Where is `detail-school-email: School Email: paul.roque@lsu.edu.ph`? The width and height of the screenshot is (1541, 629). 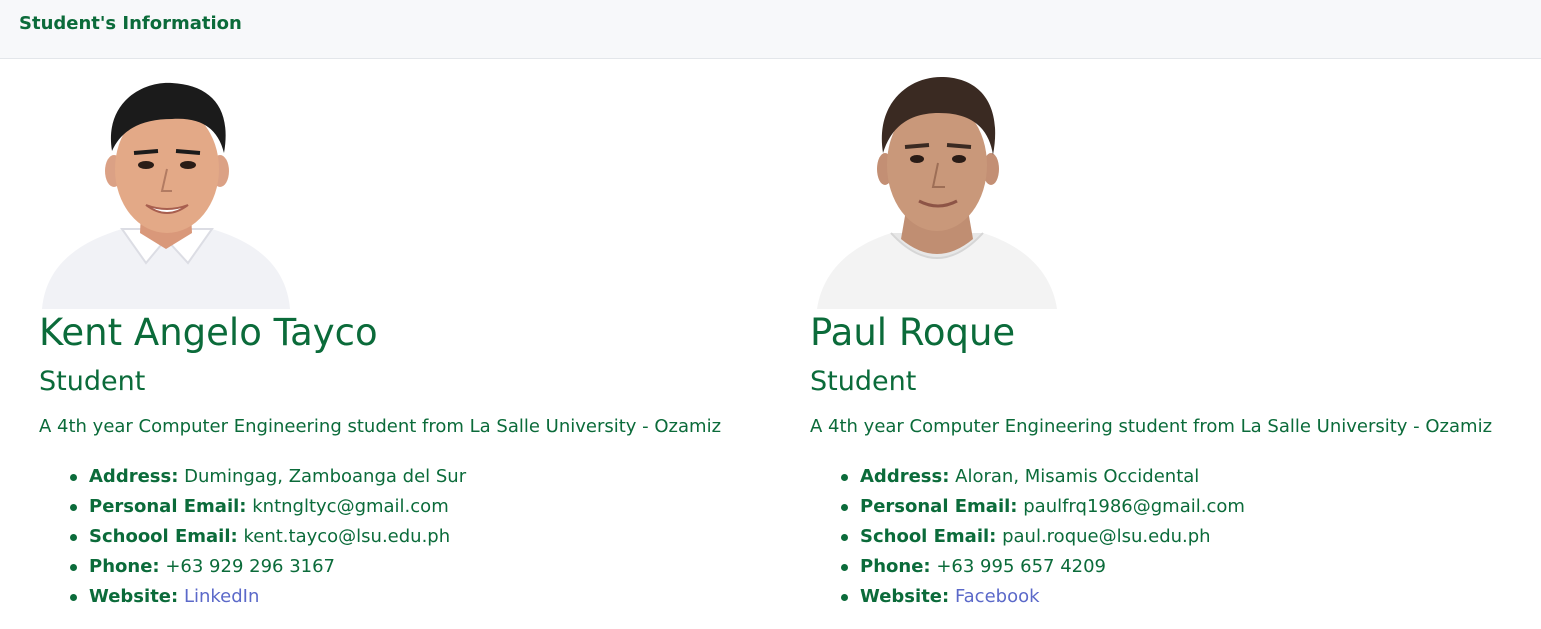 detail-school-email: School Email: paul.roque@lsu.edu.ph is located at coordinates (1043, 537).